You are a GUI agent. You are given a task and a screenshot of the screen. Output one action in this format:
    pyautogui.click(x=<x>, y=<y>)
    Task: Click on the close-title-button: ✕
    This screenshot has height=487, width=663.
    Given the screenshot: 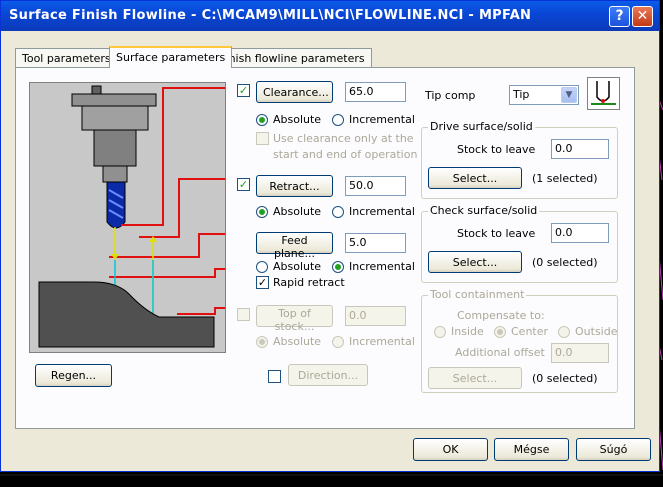 What is the action you would take?
    pyautogui.click(x=642, y=16)
    